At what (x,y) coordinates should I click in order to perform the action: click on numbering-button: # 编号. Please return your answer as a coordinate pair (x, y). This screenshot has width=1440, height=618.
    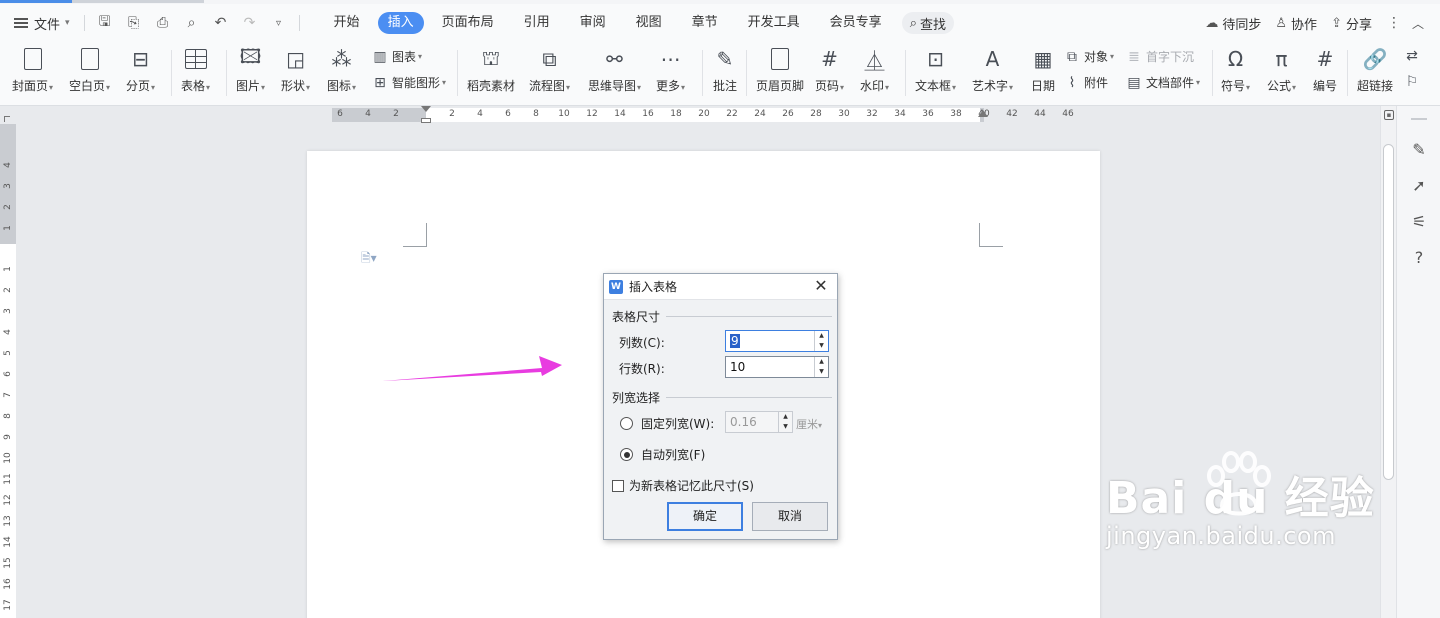
    Looking at the image, I should click on (1325, 69).